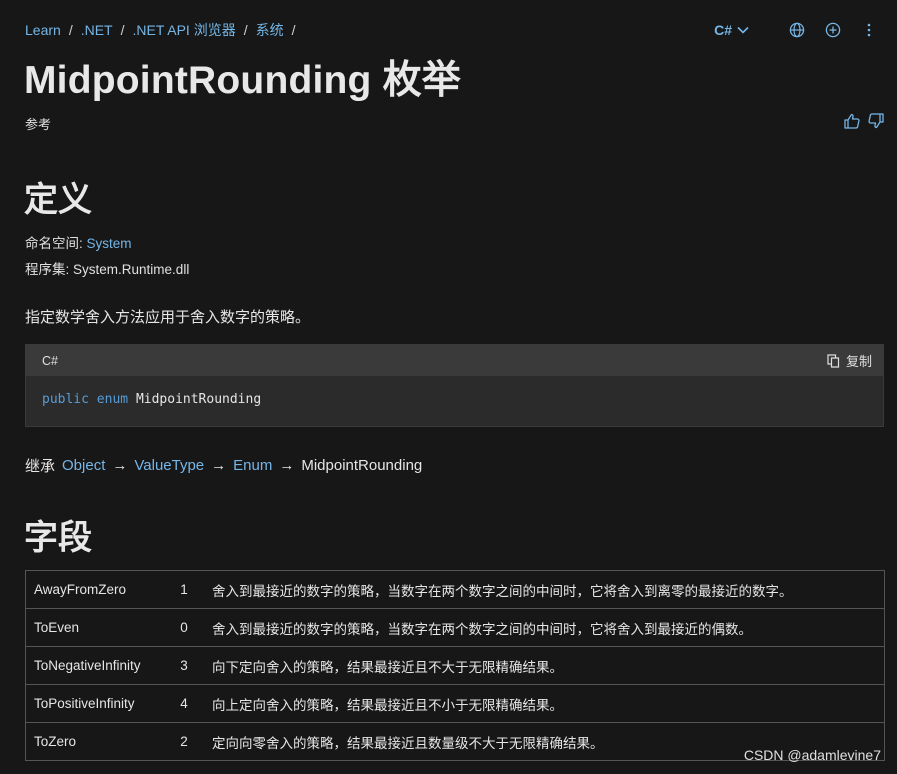 This screenshot has width=897, height=774. What do you see at coordinates (95, 627) in the screenshot?
I see `field-name: ToEven` at bounding box center [95, 627].